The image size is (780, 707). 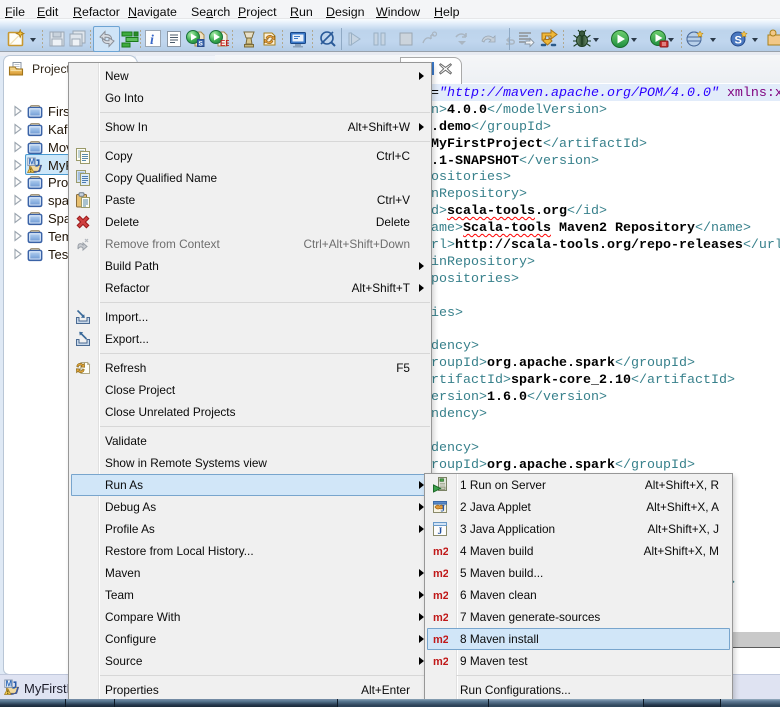 What do you see at coordinates (152, 40) in the screenshot?
I see `svg-text: i` at bounding box center [152, 40].